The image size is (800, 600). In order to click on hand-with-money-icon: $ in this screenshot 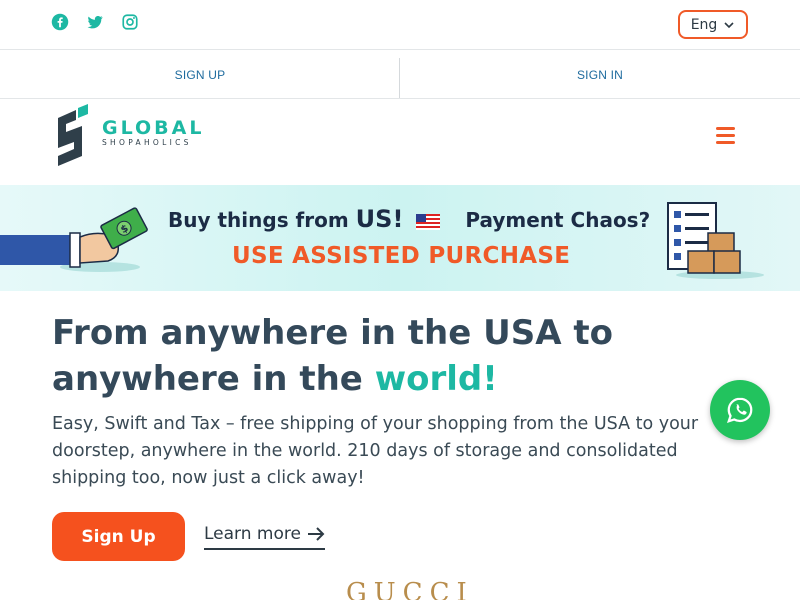, I will do `click(74, 239)`.